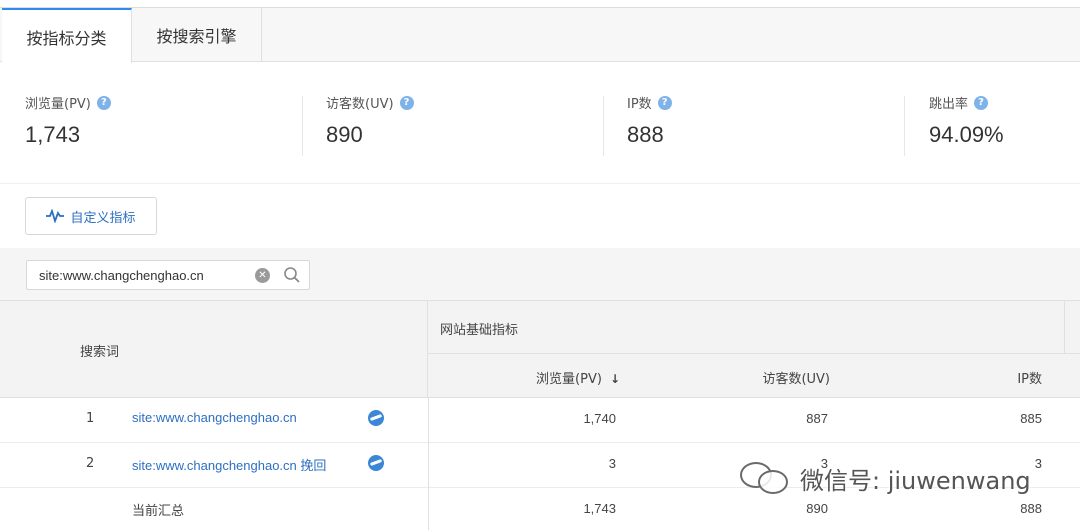 The width and height of the screenshot is (1080, 530). What do you see at coordinates (949, 104) in the screenshot?
I see `metric-bounce-label: 跳出率` at bounding box center [949, 104].